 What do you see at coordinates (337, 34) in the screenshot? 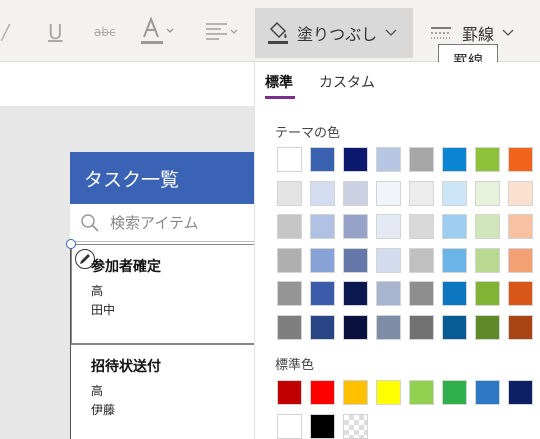
I see `fill-label: 塗りつぶし` at bounding box center [337, 34].